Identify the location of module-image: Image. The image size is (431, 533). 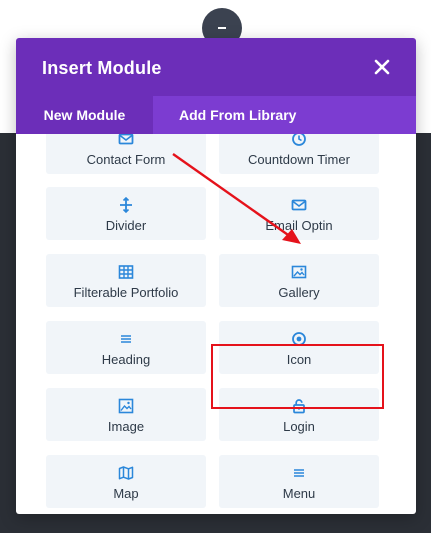
(126, 414).